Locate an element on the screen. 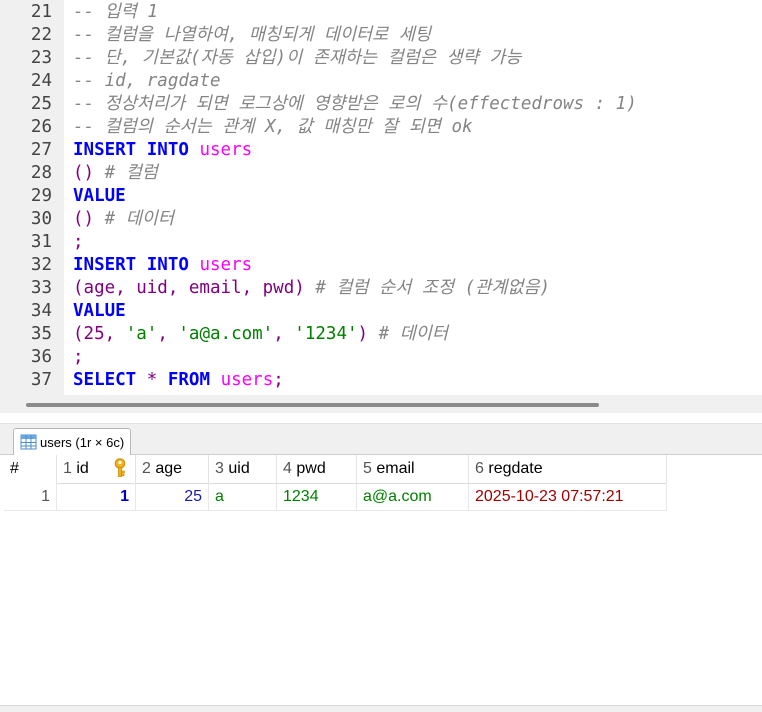  row-number-cell: 1 is located at coordinates (30, 496).